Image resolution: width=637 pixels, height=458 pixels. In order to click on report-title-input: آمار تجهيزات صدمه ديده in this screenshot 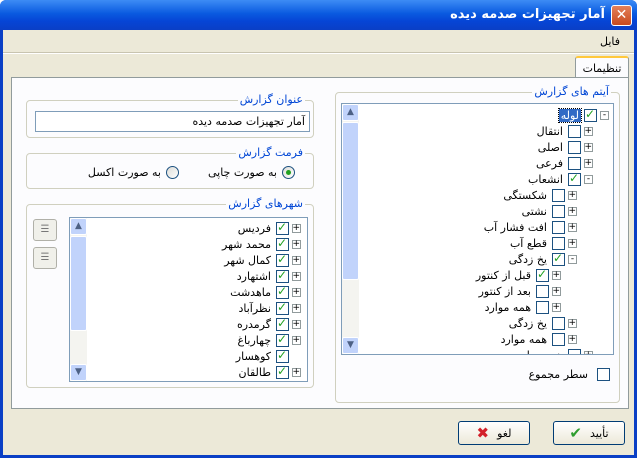, I will do `click(172, 121)`.